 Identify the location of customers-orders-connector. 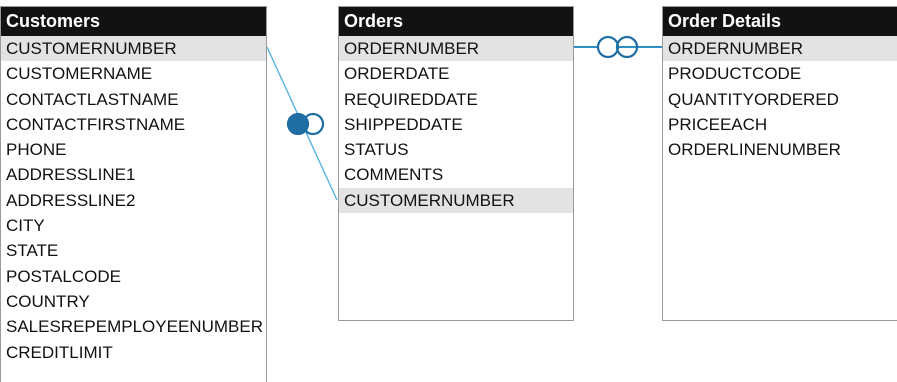
(302, 123).